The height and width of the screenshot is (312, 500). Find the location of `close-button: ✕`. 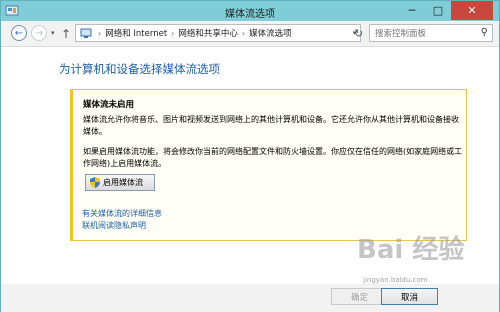

close-button: ✕ is located at coordinates (472, 10).